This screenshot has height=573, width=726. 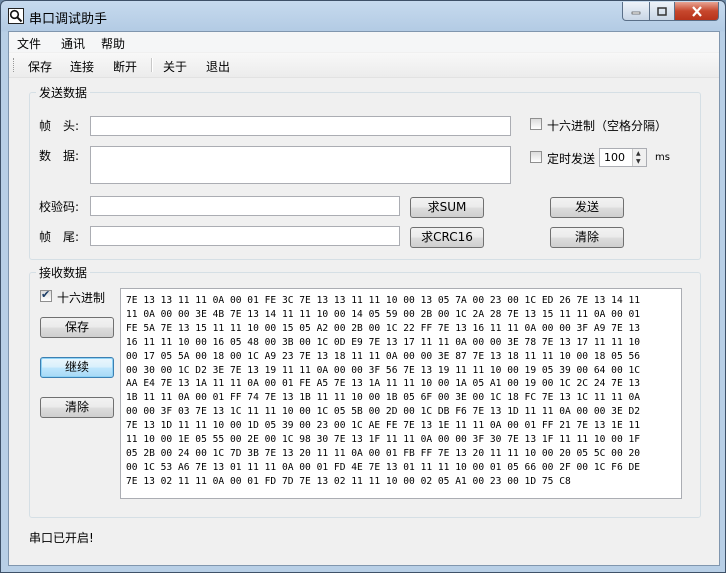 I want to click on toolbar-about: 关于, so click(x=175, y=66).